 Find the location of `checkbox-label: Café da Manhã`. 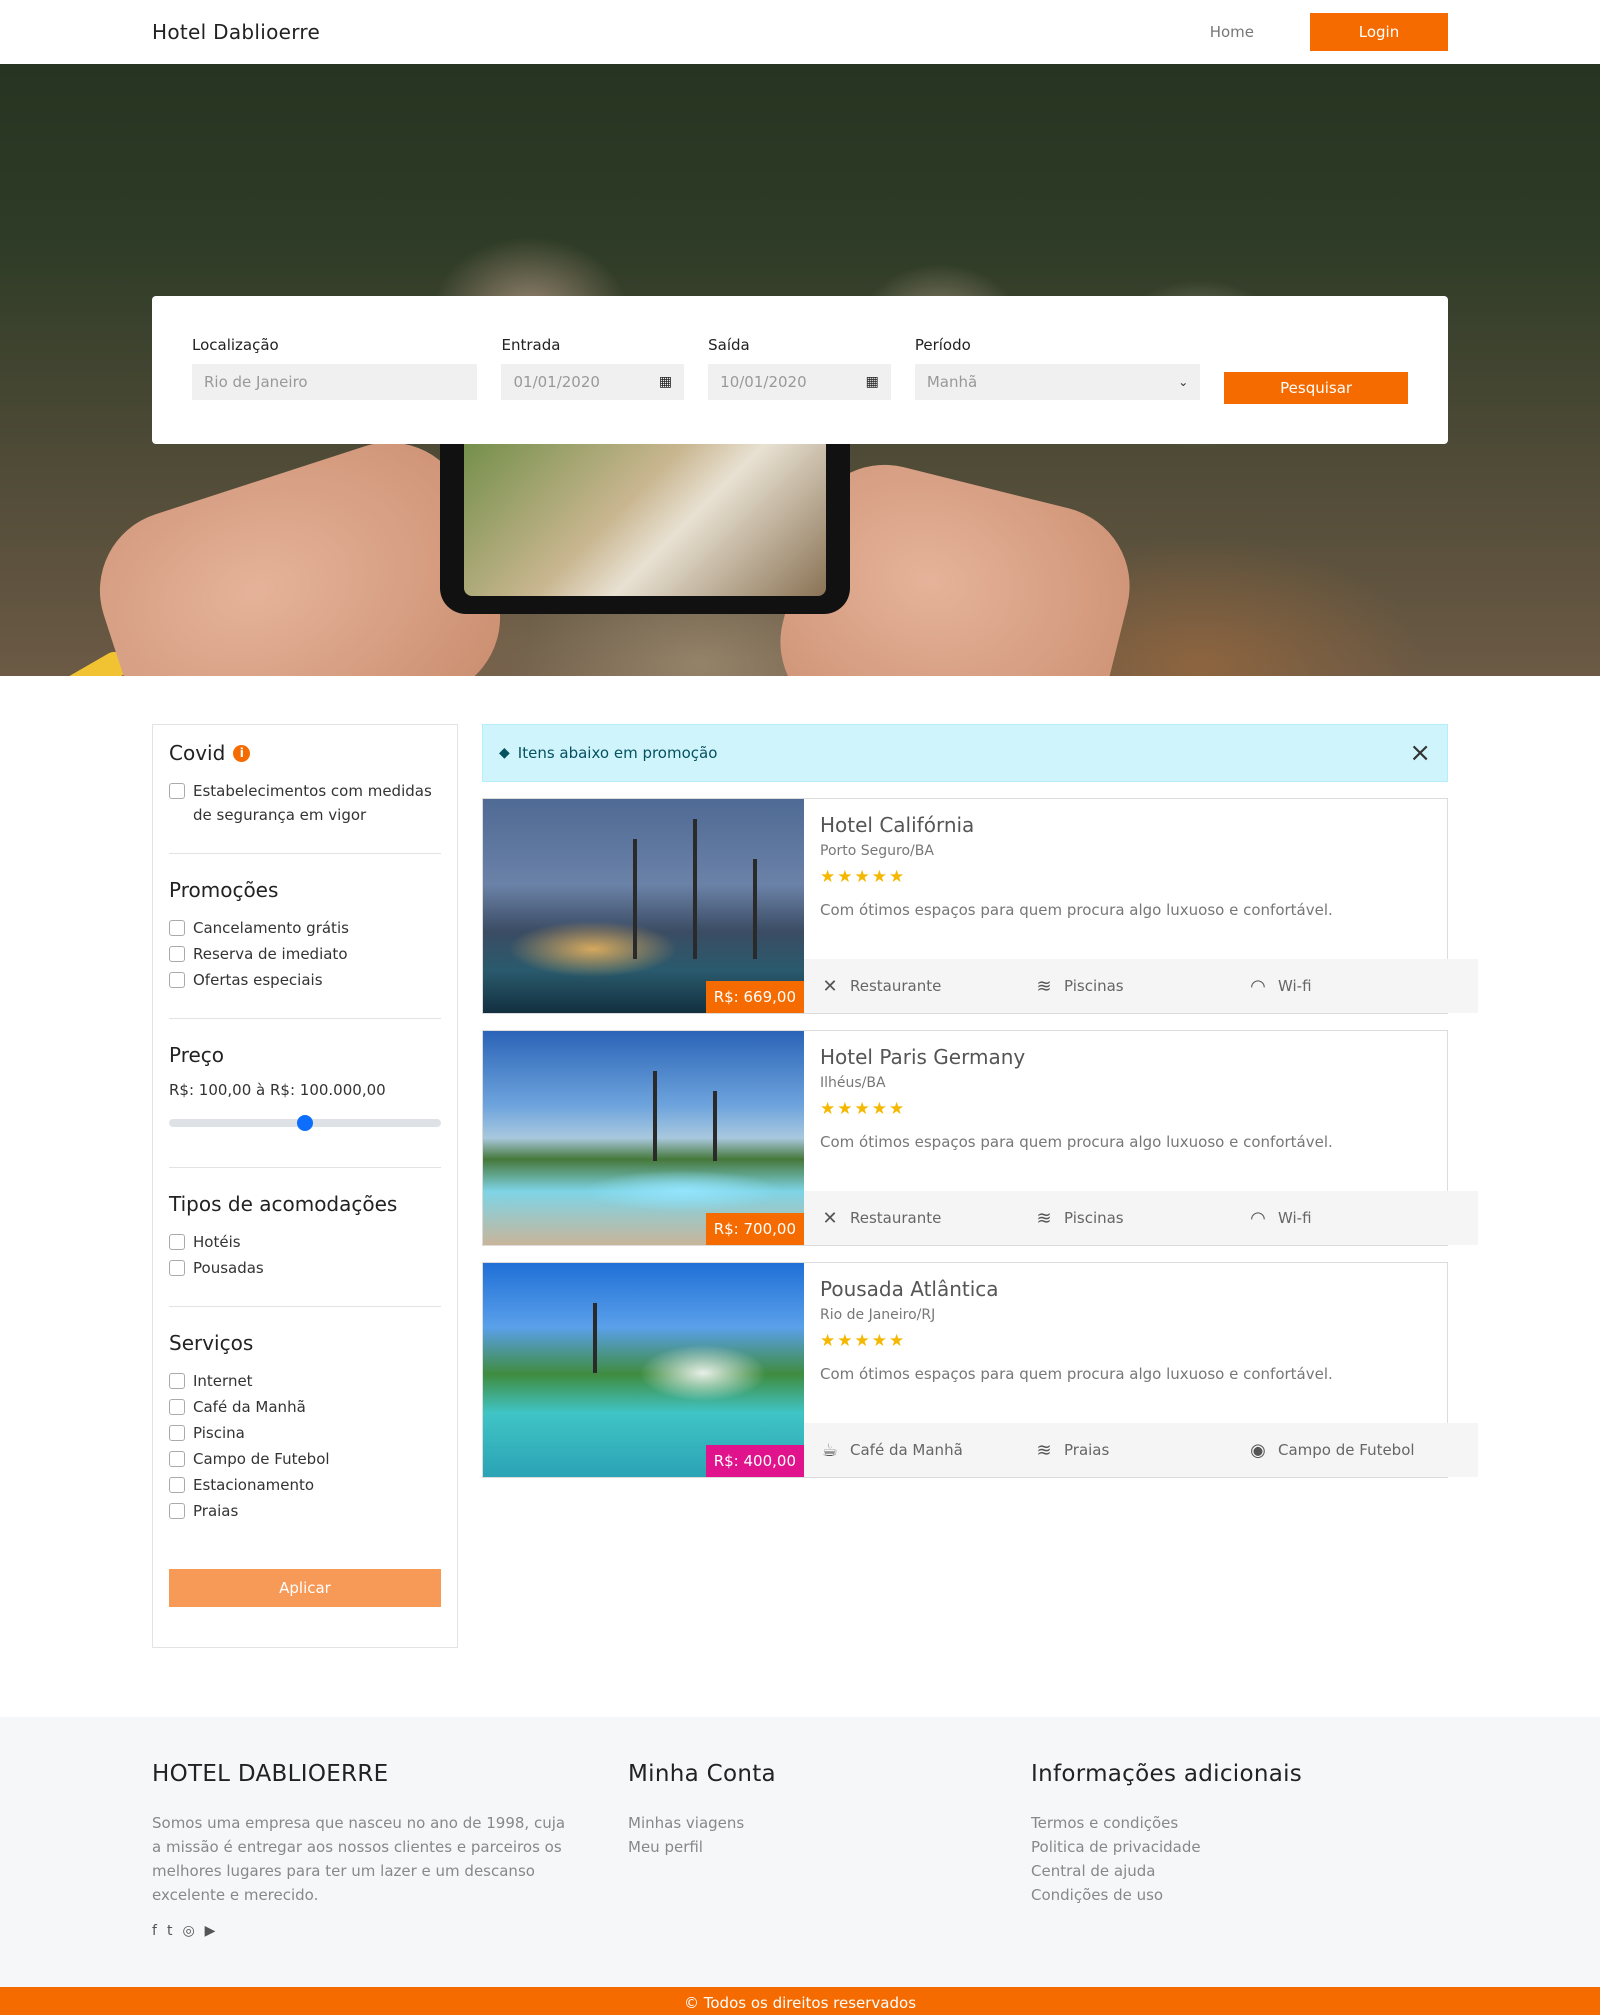

checkbox-label: Café da Manhã is located at coordinates (249, 1407).